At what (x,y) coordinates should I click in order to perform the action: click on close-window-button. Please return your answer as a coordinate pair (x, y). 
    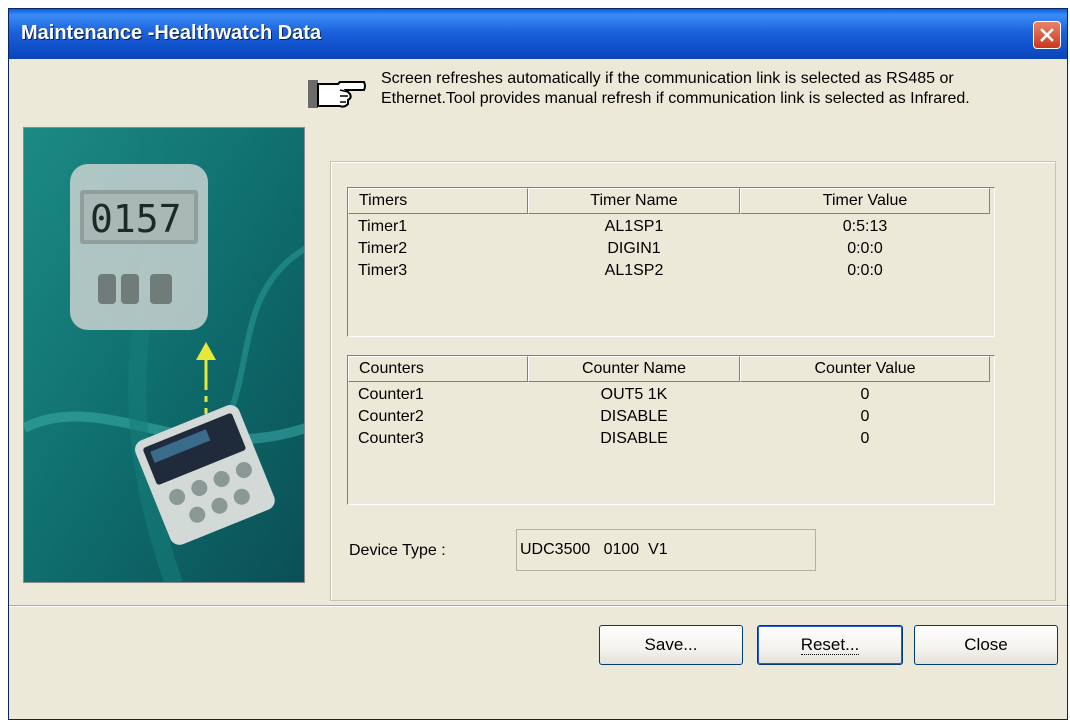
    Looking at the image, I should click on (1047, 35).